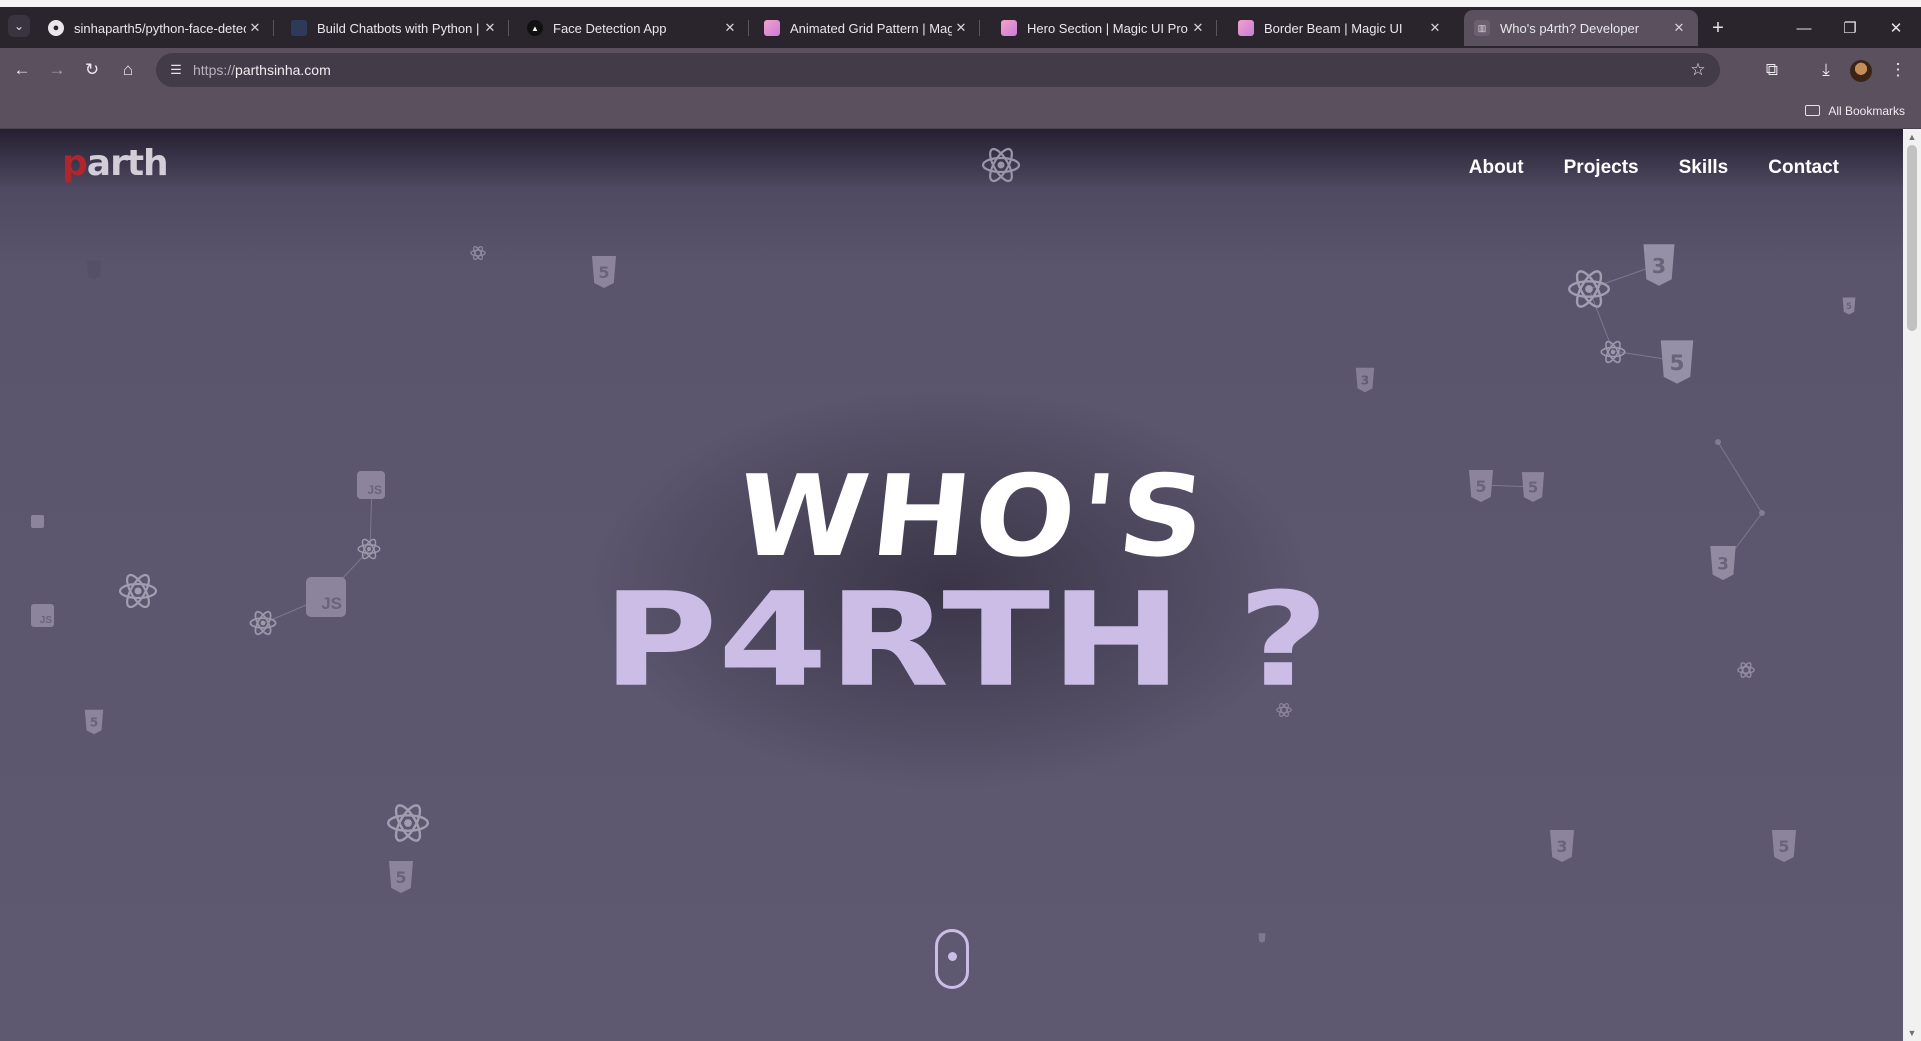  What do you see at coordinates (960, 3) in the screenshot?
I see `window-top-edge` at bounding box center [960, 3].